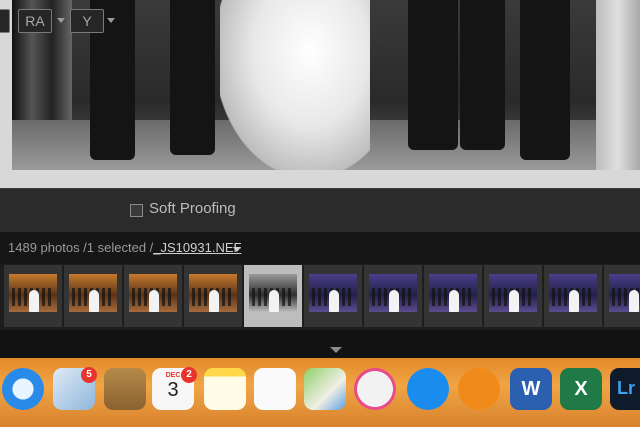 This screenshot has width=640, height=427. I want to click on itunes-icon, so click(375, 389).